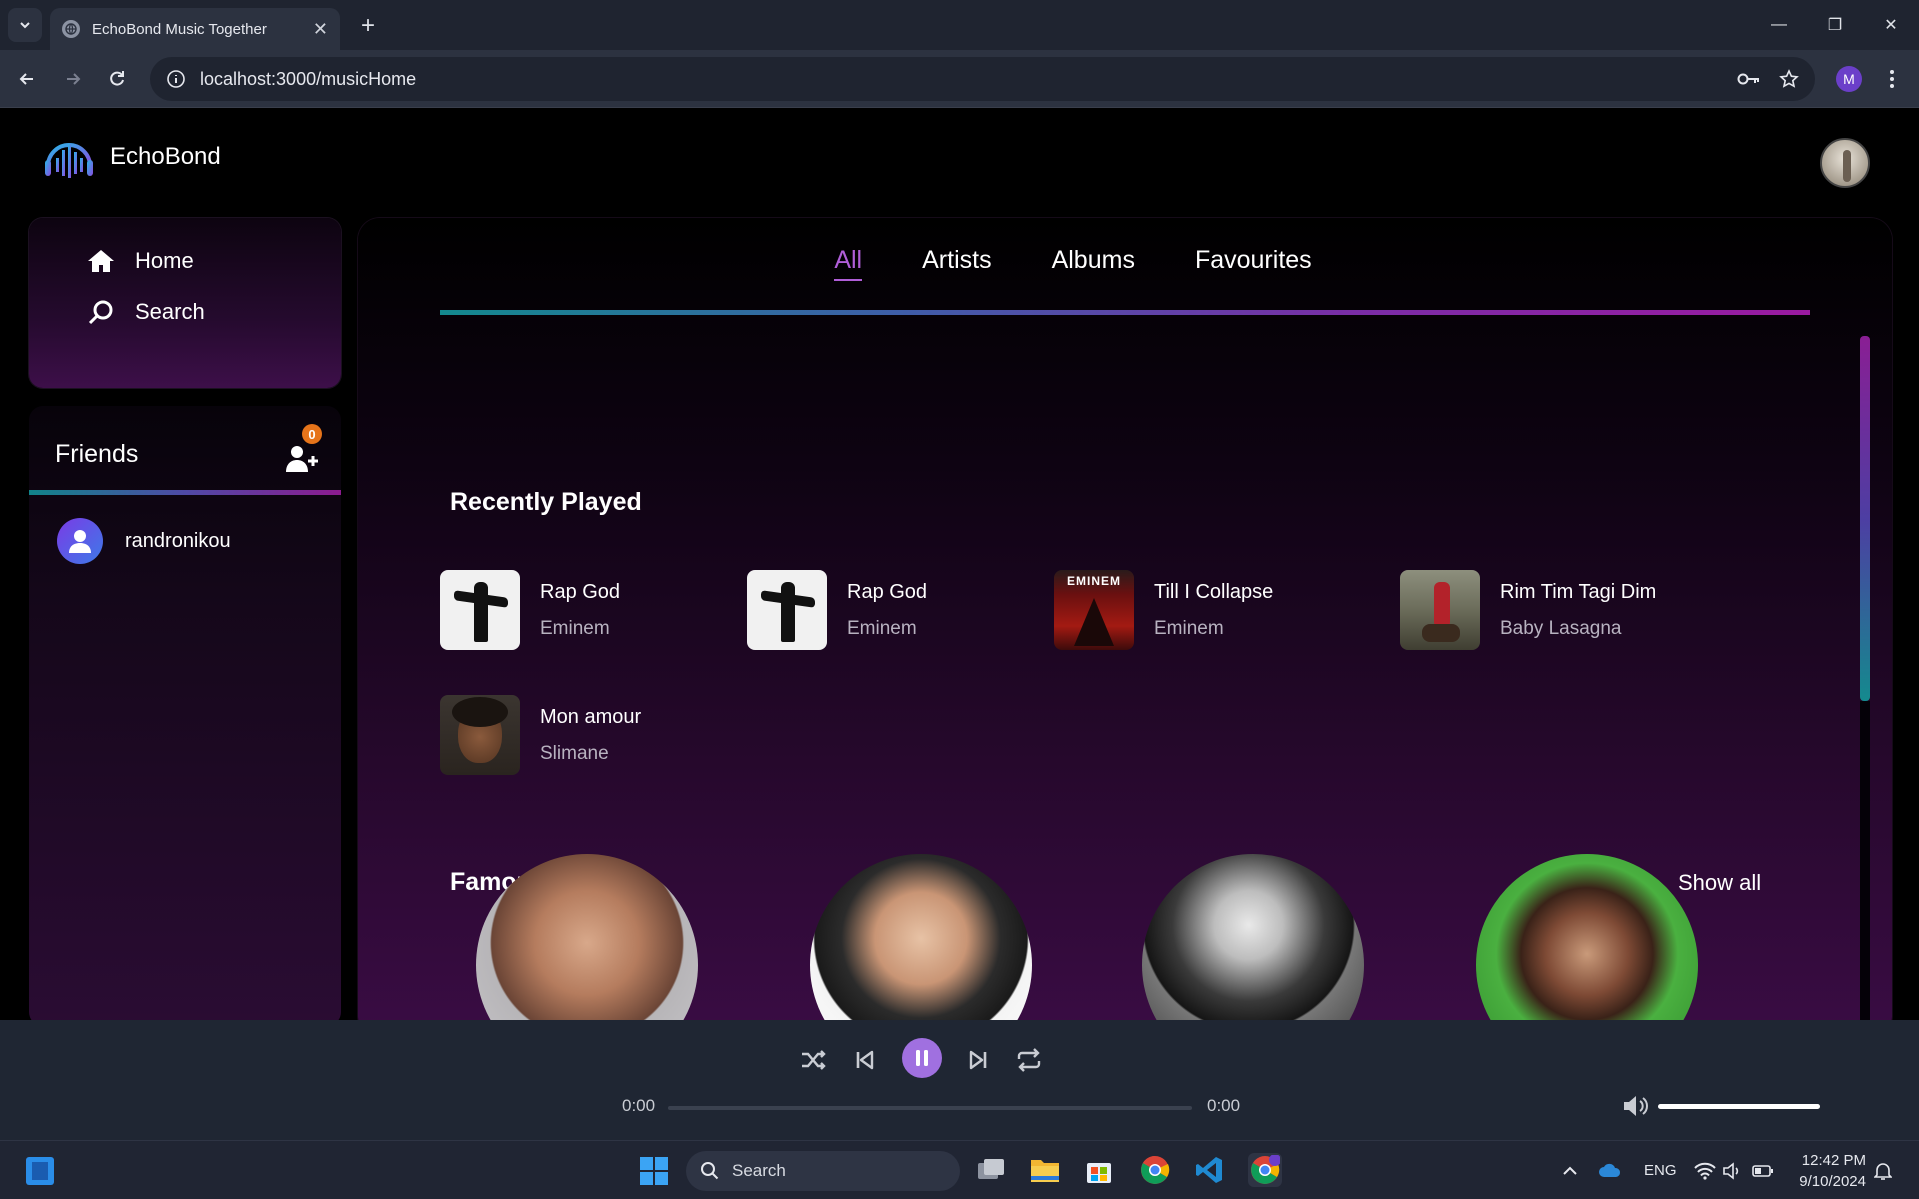 The height and width of the screenshot is (1199, 1919). I want to click on forward-button, so click(73, 79).